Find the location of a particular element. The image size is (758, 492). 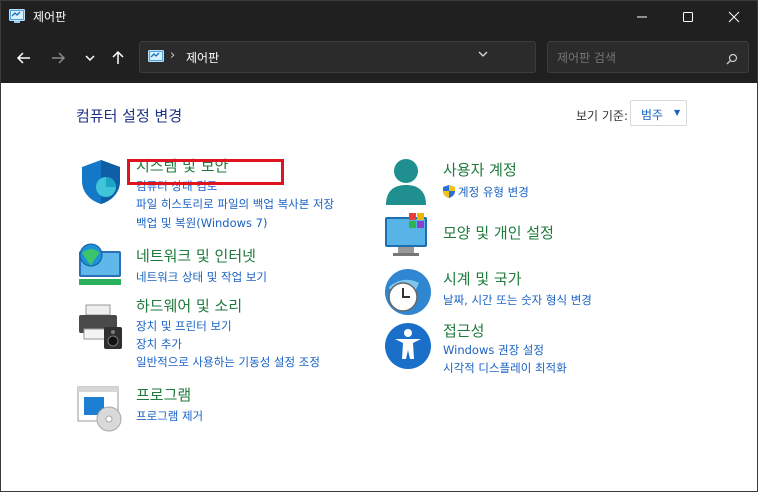

maximize-button is located at coordinates (688, 17).